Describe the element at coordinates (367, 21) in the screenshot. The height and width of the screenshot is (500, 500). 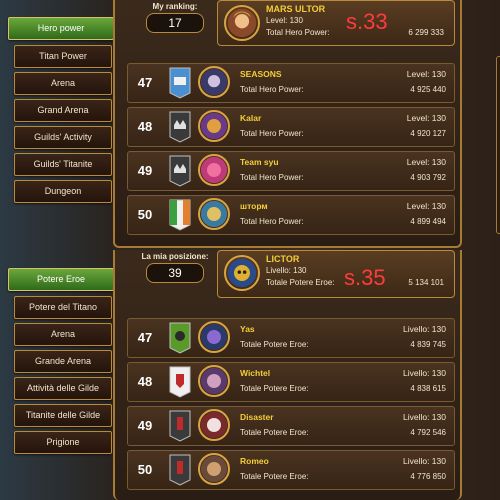
I see `server-annotation: s.33` at that location.